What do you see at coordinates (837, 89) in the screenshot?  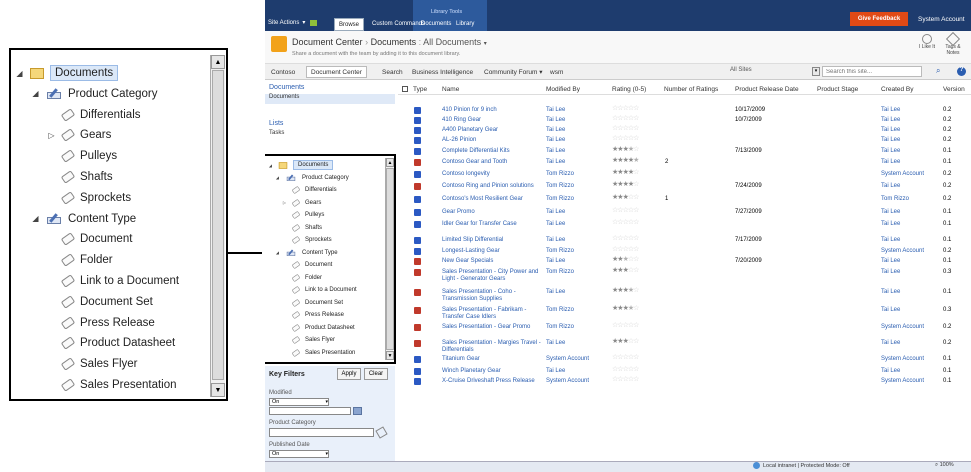 I see `column-header-product-stage: Product Stage` at bounding box center [837, 89].